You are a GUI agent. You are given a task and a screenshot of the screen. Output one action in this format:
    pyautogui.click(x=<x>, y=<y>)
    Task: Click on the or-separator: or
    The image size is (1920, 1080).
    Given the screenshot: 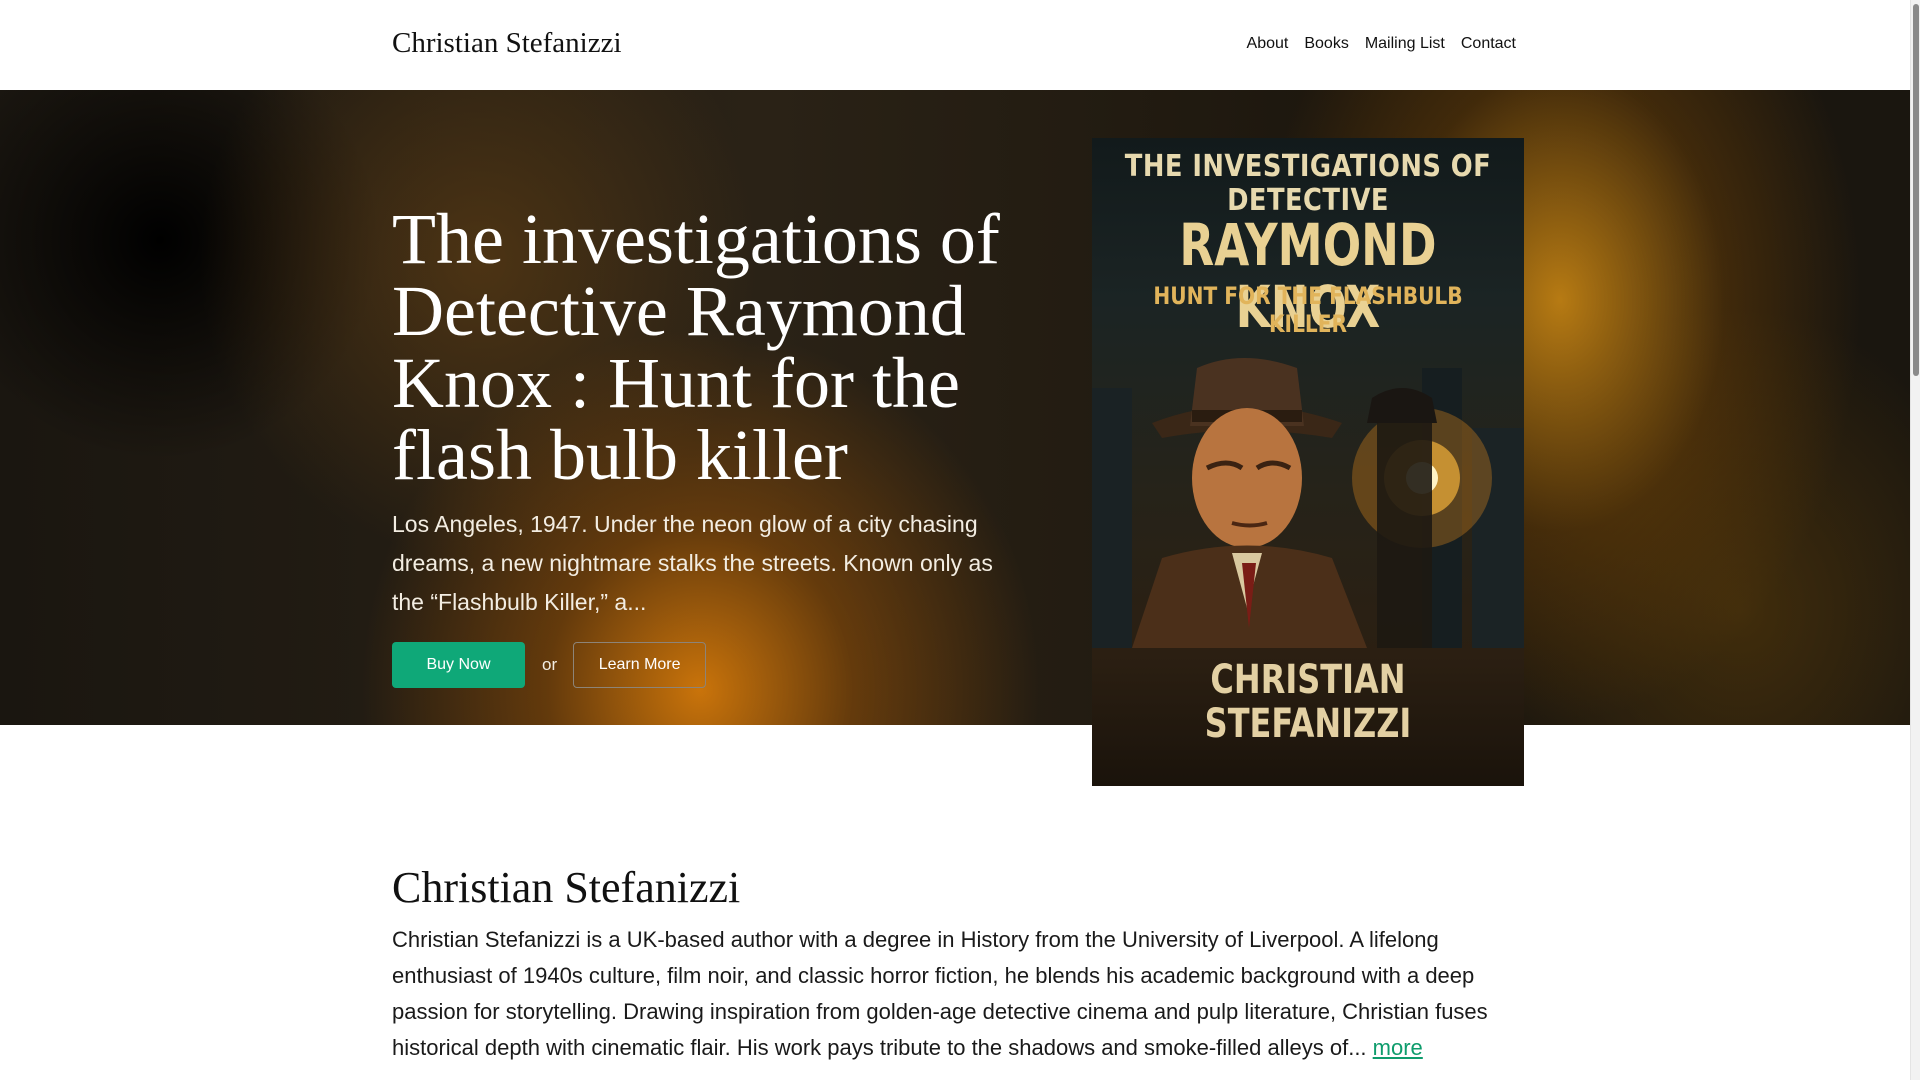 What is the action you would take?
    pyautogui.click(x=550, y=664)
    